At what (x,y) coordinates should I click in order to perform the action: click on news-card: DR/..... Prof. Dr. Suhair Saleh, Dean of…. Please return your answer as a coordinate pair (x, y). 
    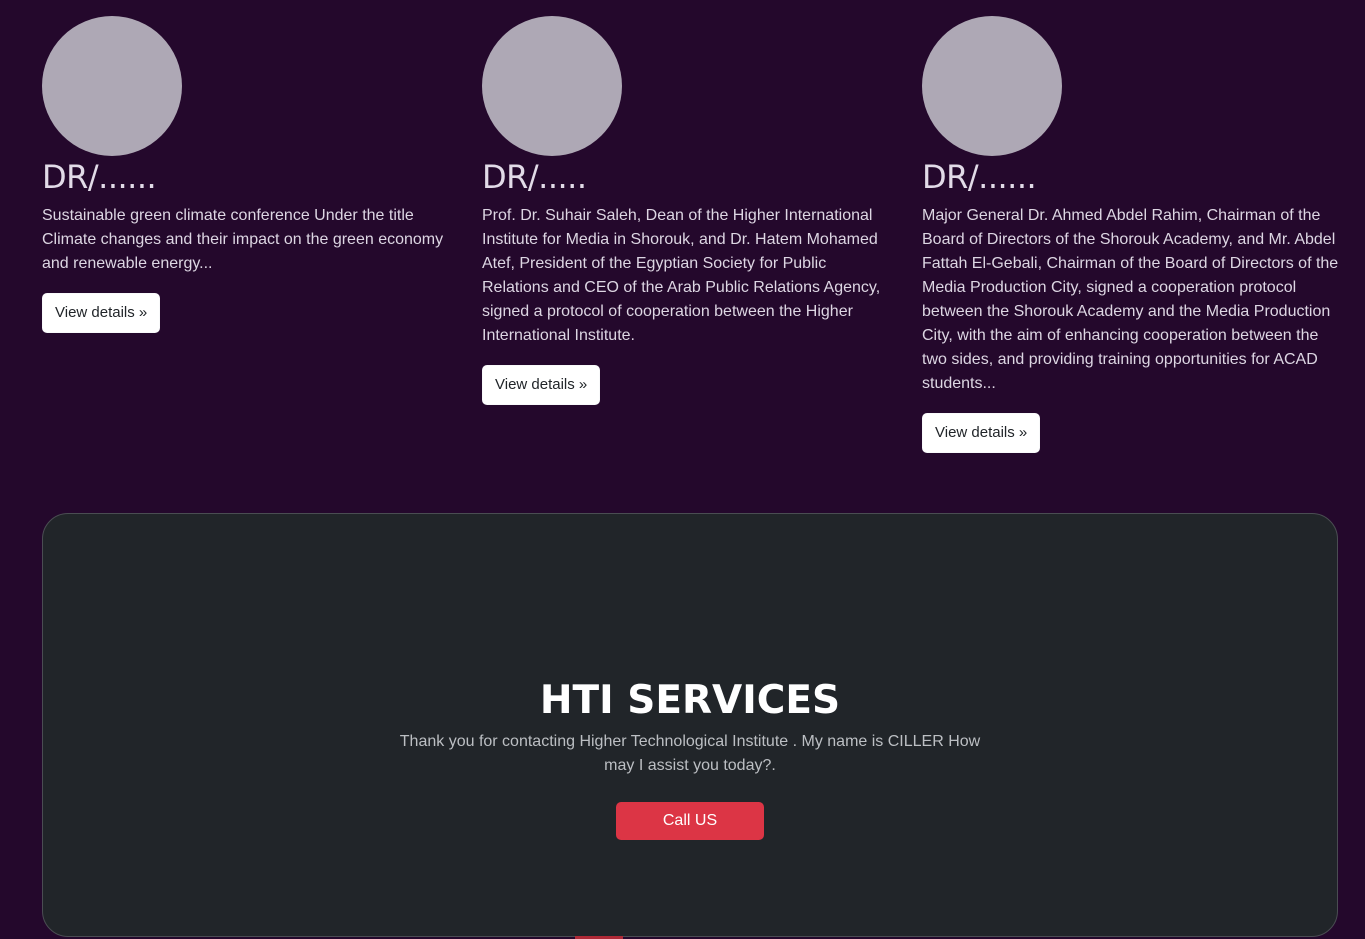
    Looking at the image, I should click on (689, 210).